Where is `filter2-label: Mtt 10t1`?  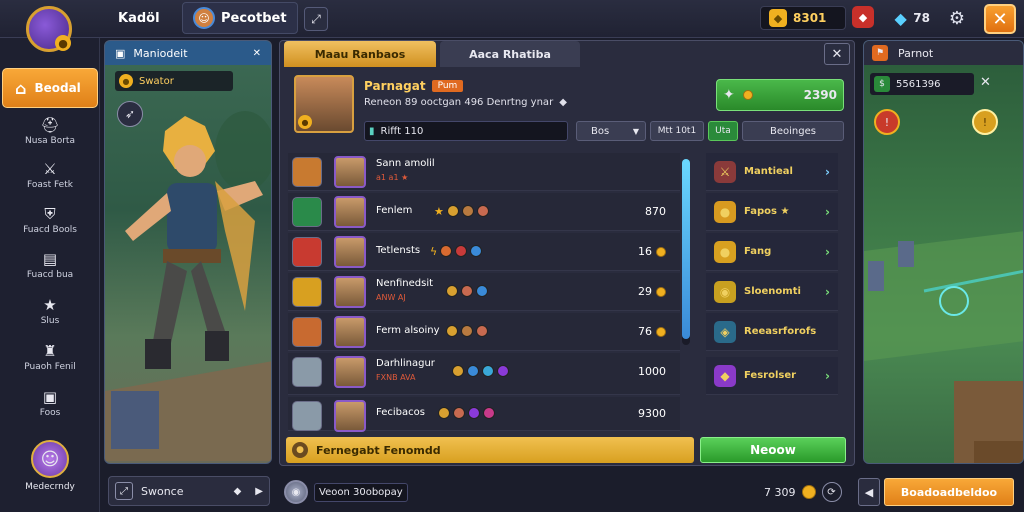 filter2-label: Mtt 10t1 is located at coordinates (677, 131).